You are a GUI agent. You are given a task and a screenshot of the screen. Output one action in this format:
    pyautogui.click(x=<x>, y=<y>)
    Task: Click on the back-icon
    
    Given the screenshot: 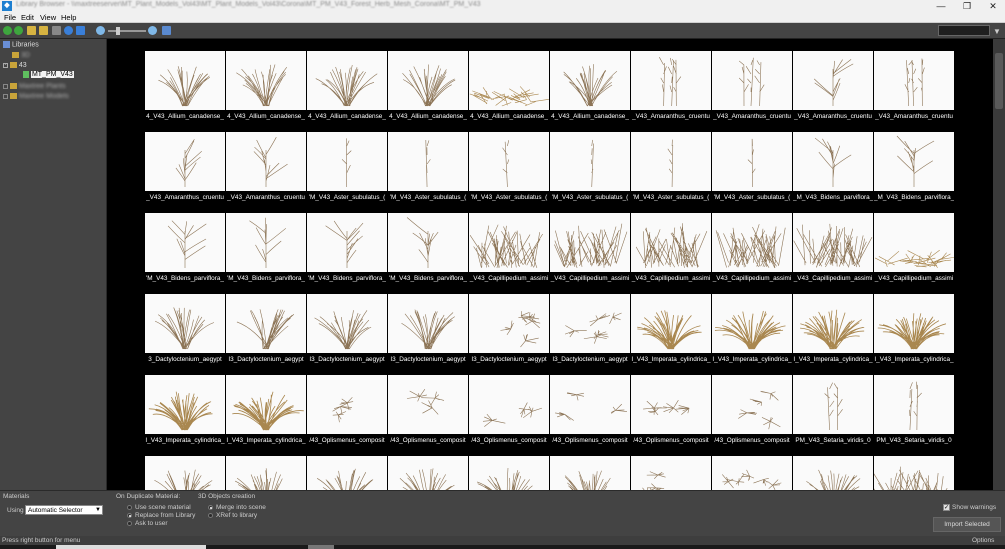 What is the action you would take?
    pyautogui.click(x=7, y=30)
    